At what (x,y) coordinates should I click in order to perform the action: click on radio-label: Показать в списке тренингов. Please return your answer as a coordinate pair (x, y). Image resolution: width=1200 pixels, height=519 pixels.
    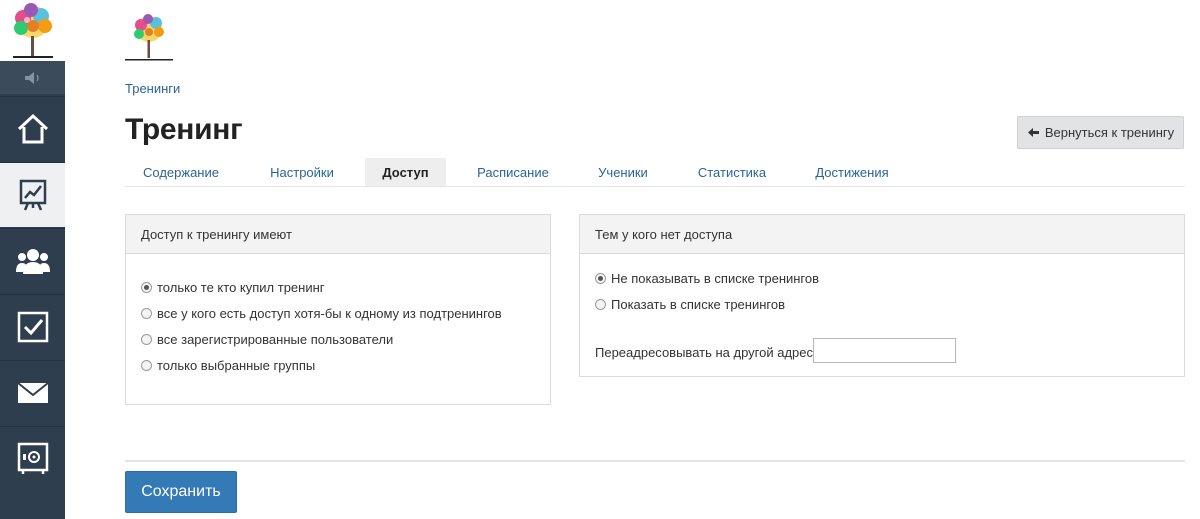
    Looking at the image, I should click on (698, 304).